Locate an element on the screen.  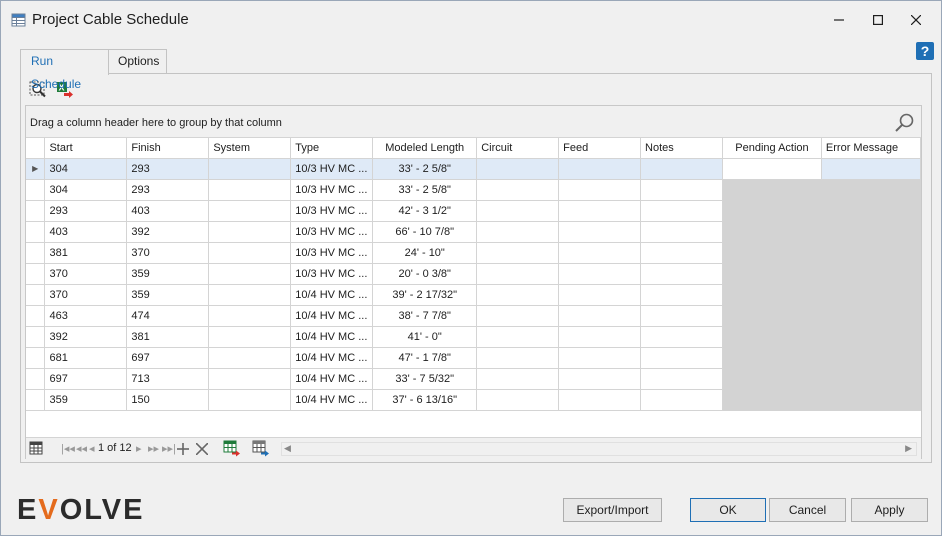
table-cell: 403 is located at coordinates (86, 232).